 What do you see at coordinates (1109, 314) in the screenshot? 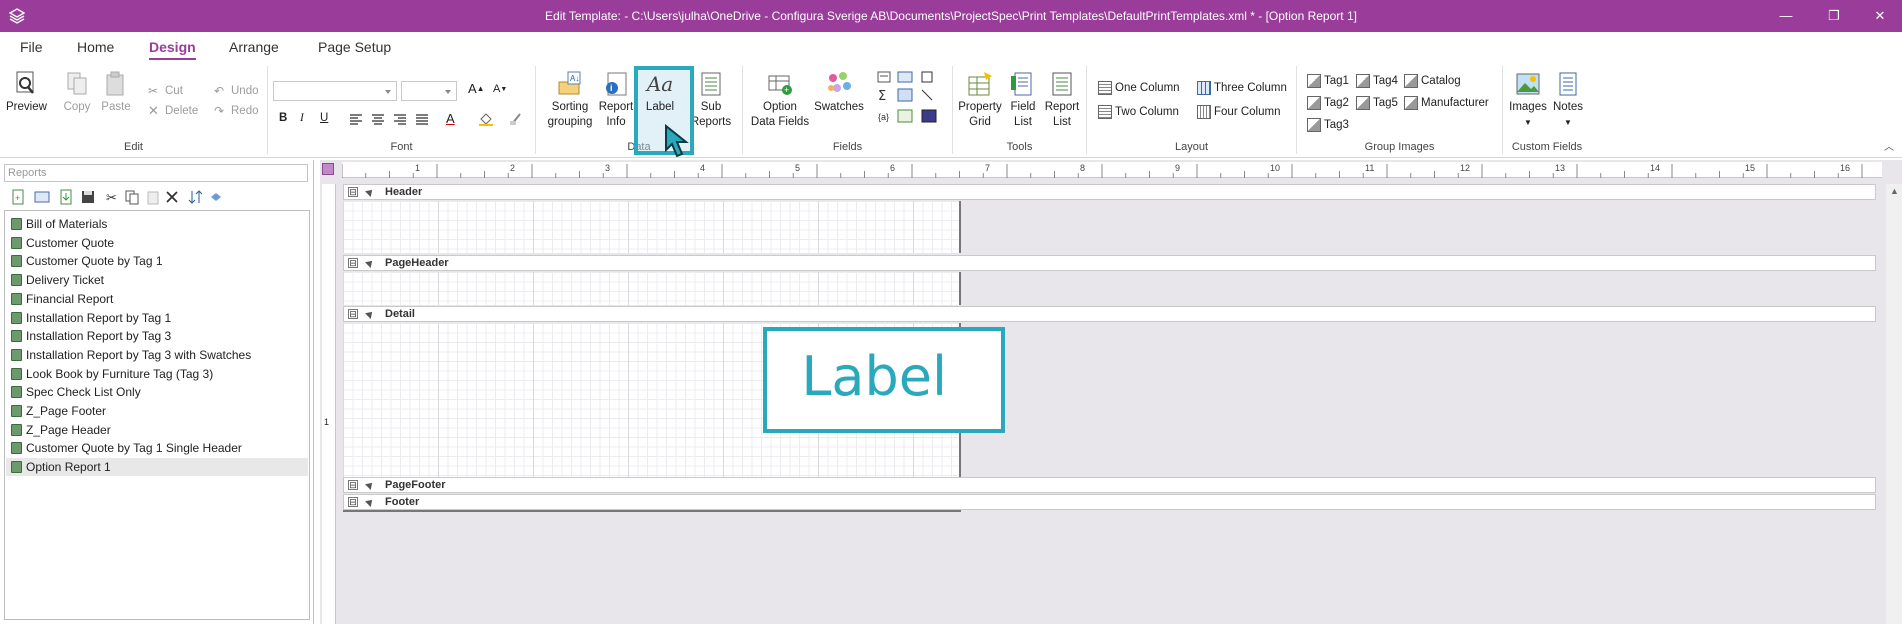
I see `band-detail: ⊟ Detail` at bounding box center [1109, 314].